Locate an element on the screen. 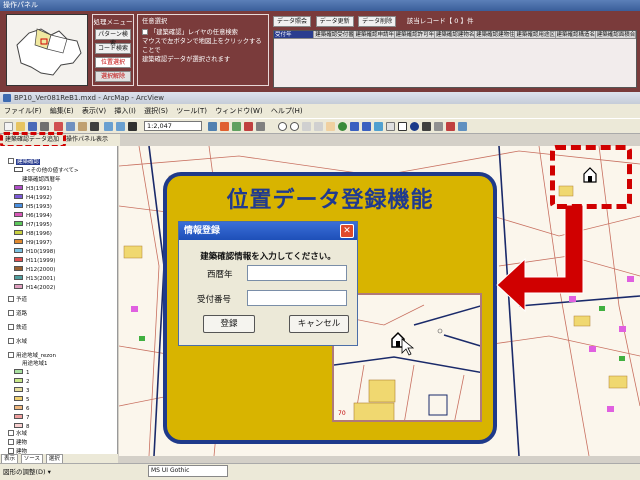 The image size is (640, 480). clear-selection-button: 選択解除 is located at coordinates (113, 76).